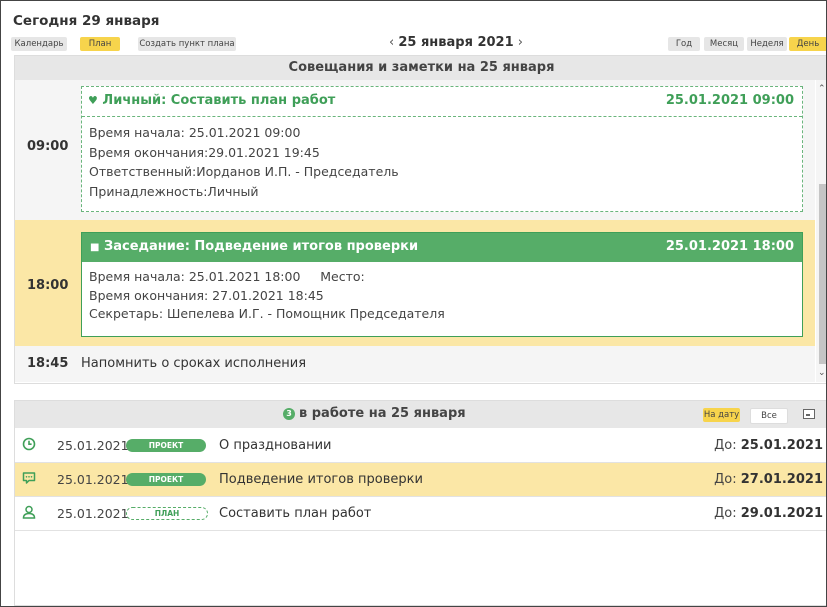  I want to click on time-slot: 18:45 Напомнить о сроках исполнения, so click(415, 364).